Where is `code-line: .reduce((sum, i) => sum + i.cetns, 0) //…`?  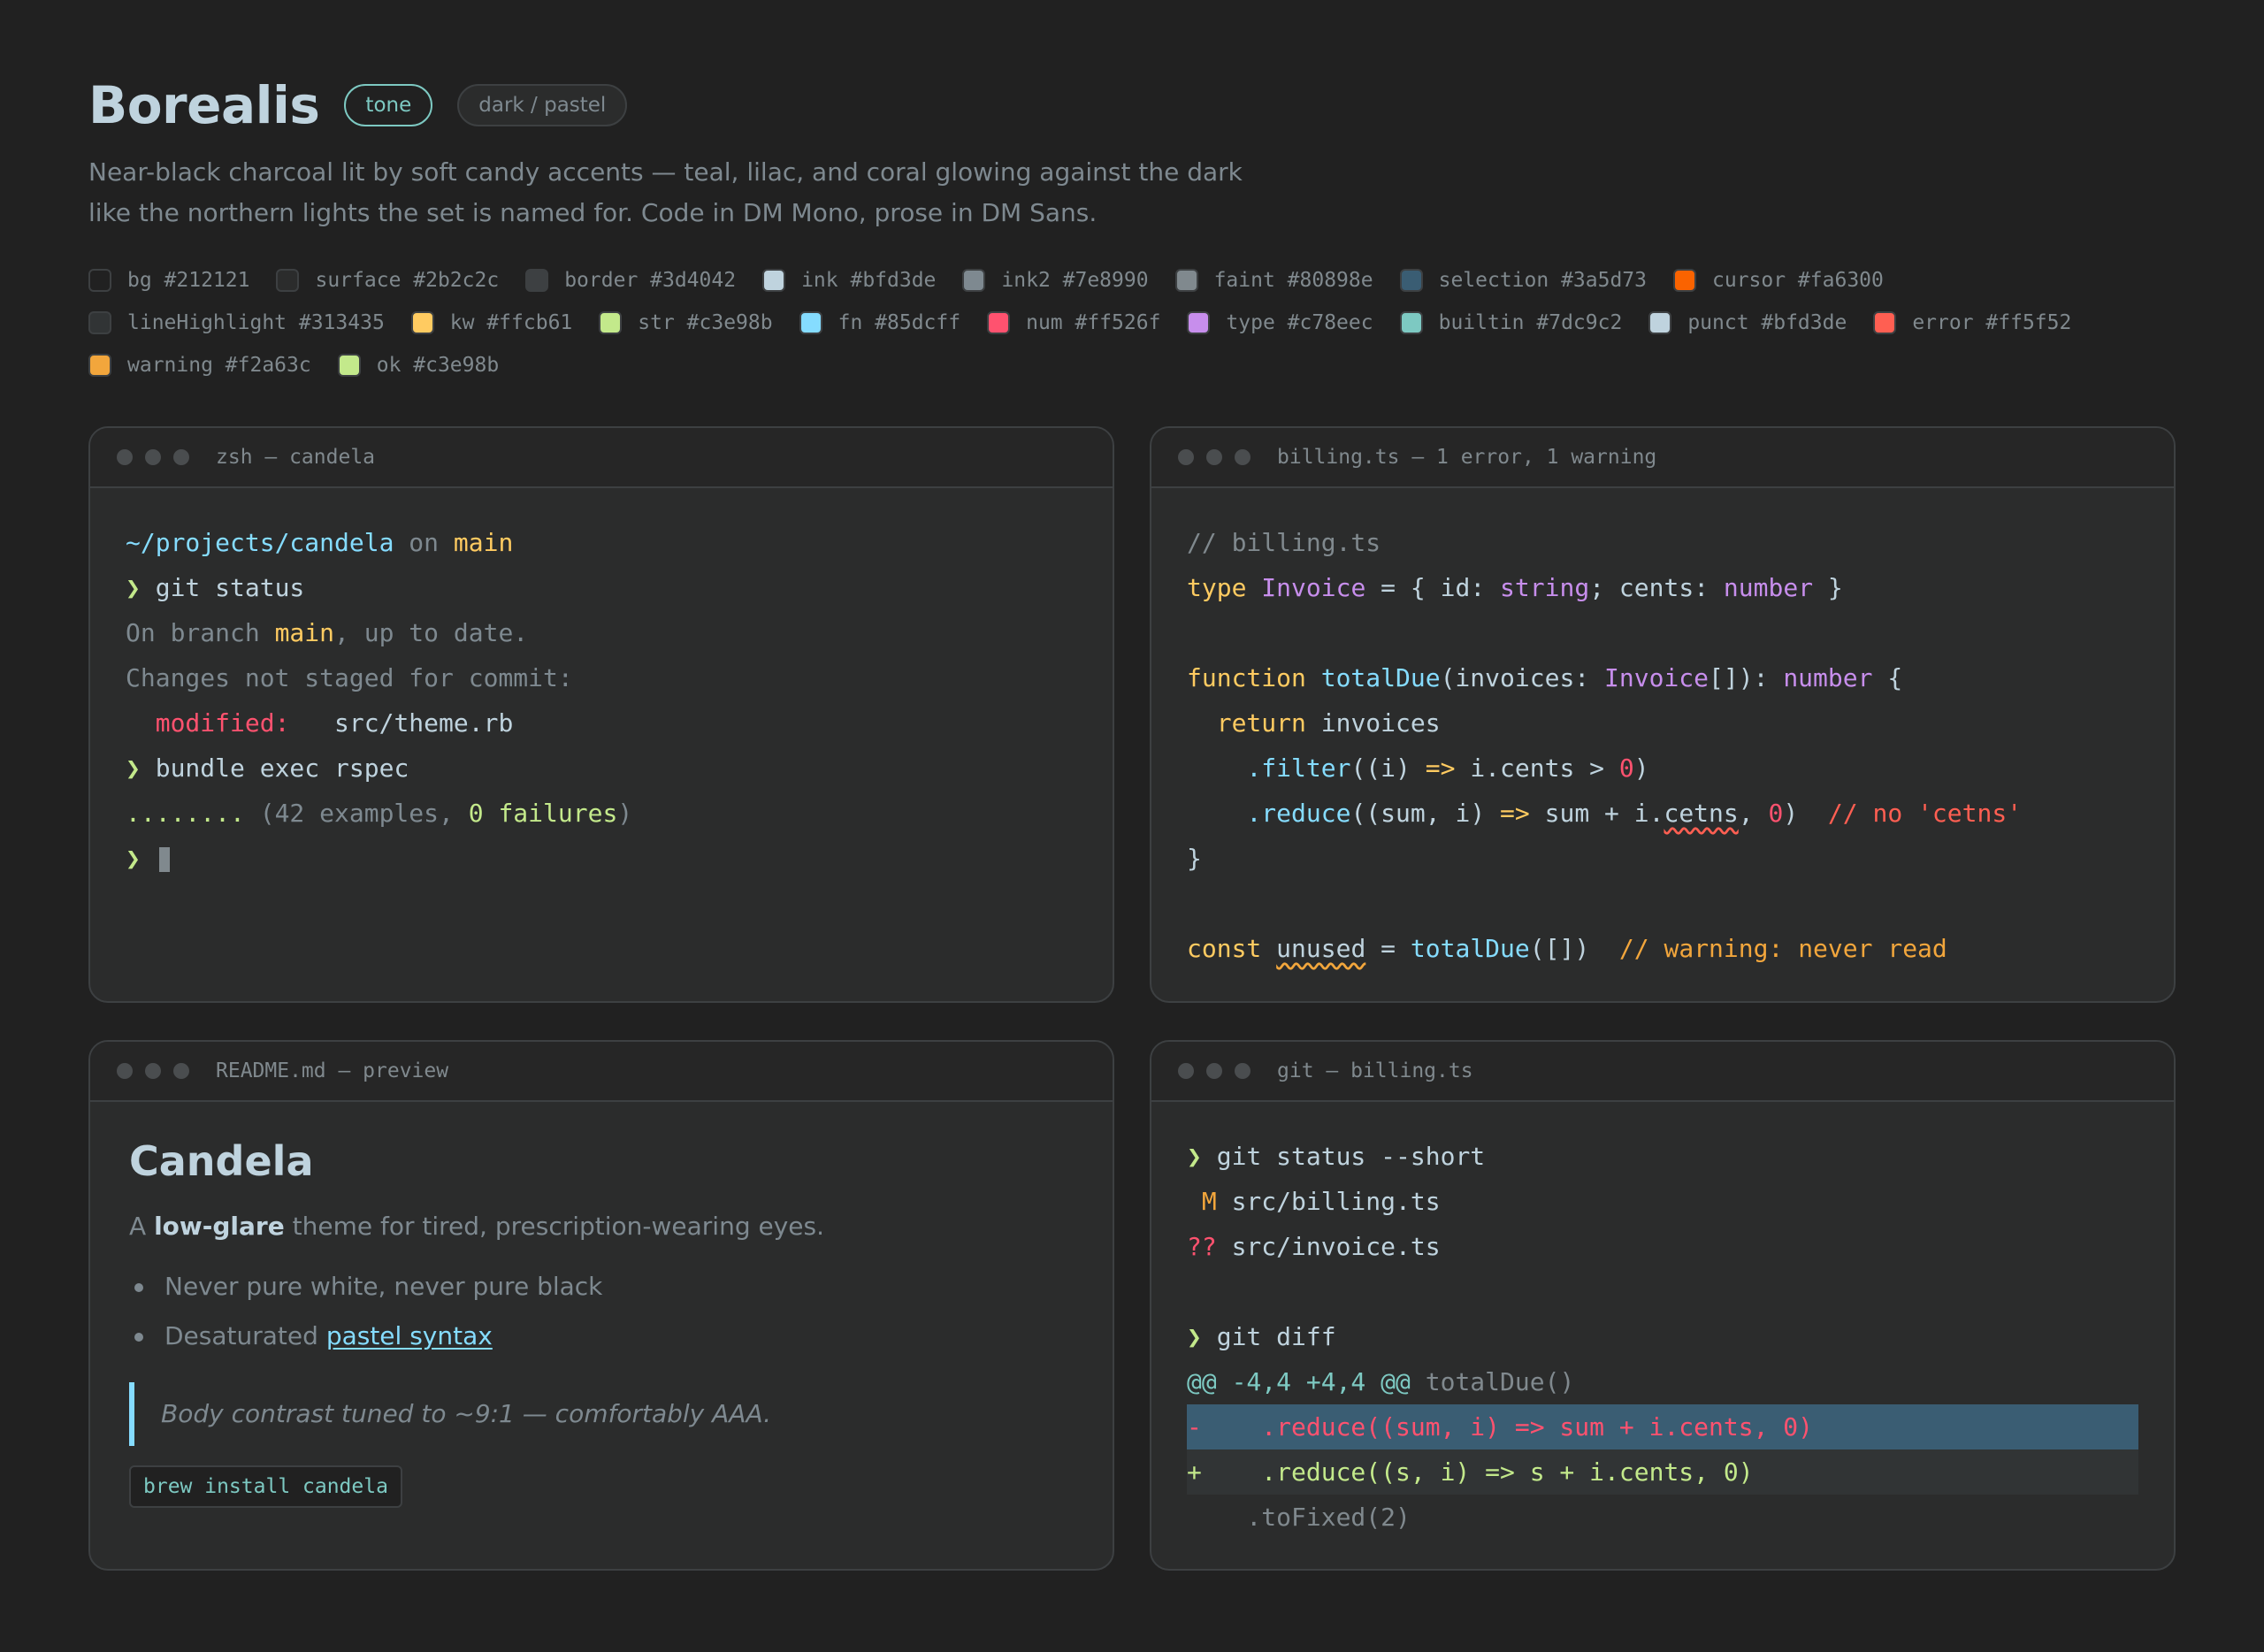
code-line: .reduce((sum, i) => sum + i.cetns, 0) //… is located at coordinates (1663, 813).